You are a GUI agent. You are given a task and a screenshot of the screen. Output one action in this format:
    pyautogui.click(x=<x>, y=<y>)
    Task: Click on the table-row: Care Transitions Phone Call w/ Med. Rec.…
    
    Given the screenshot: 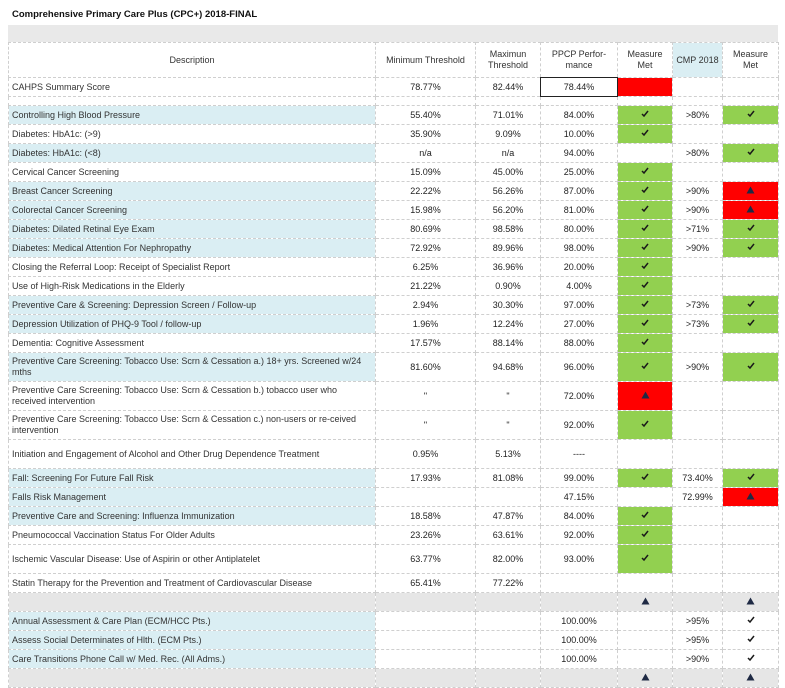 What is the action you would take?
    pyautogui.click(x=393, y=659)
    